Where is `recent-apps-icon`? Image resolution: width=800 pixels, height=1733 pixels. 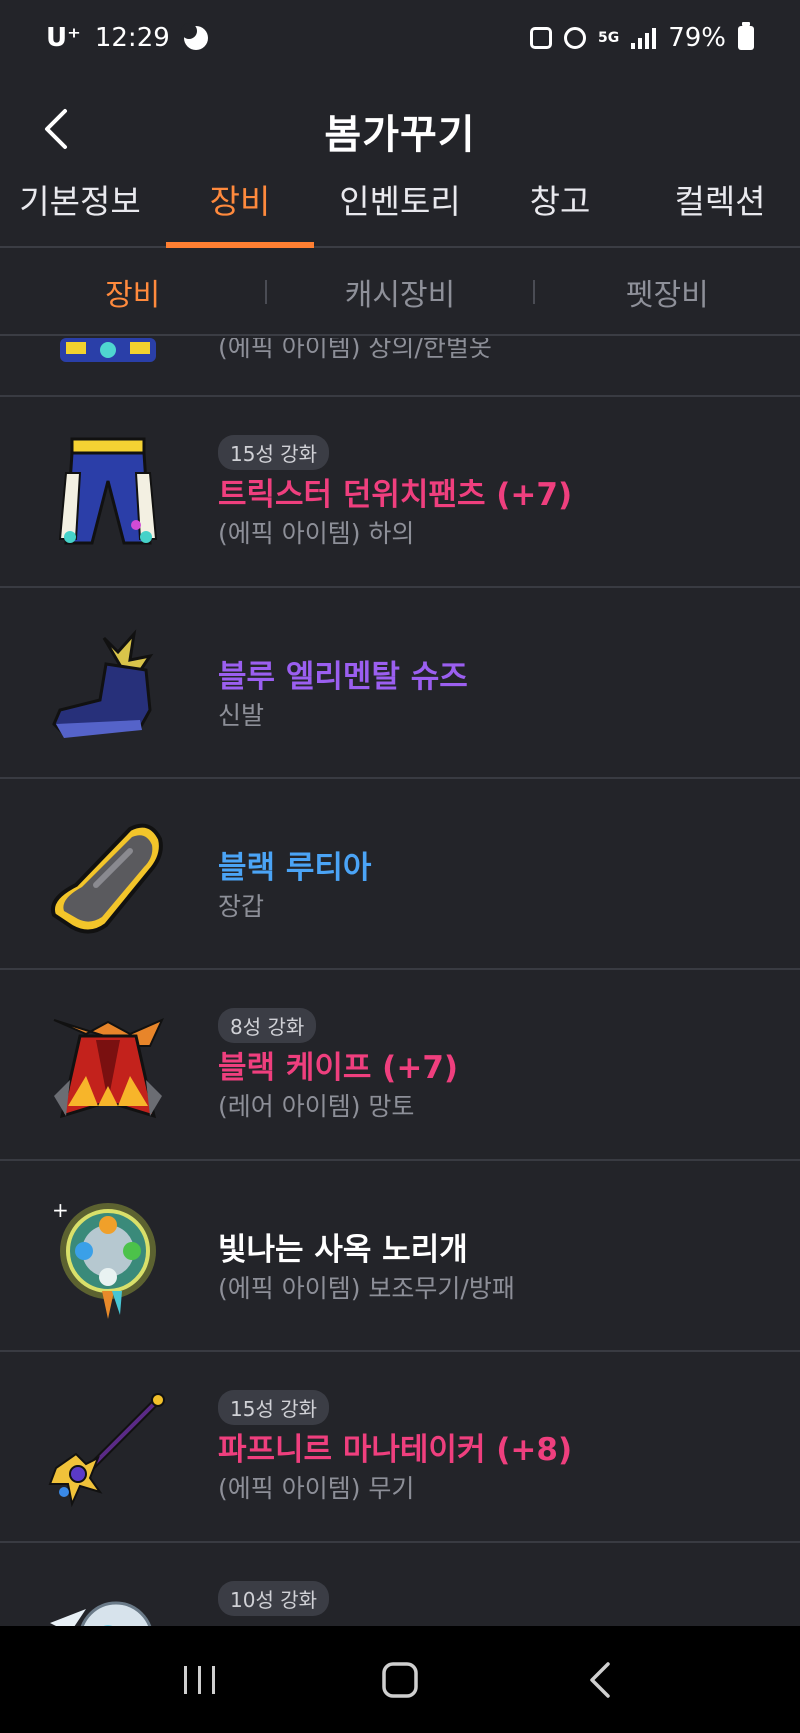
recent-apps-icon is located at coordinates (199, 1679).